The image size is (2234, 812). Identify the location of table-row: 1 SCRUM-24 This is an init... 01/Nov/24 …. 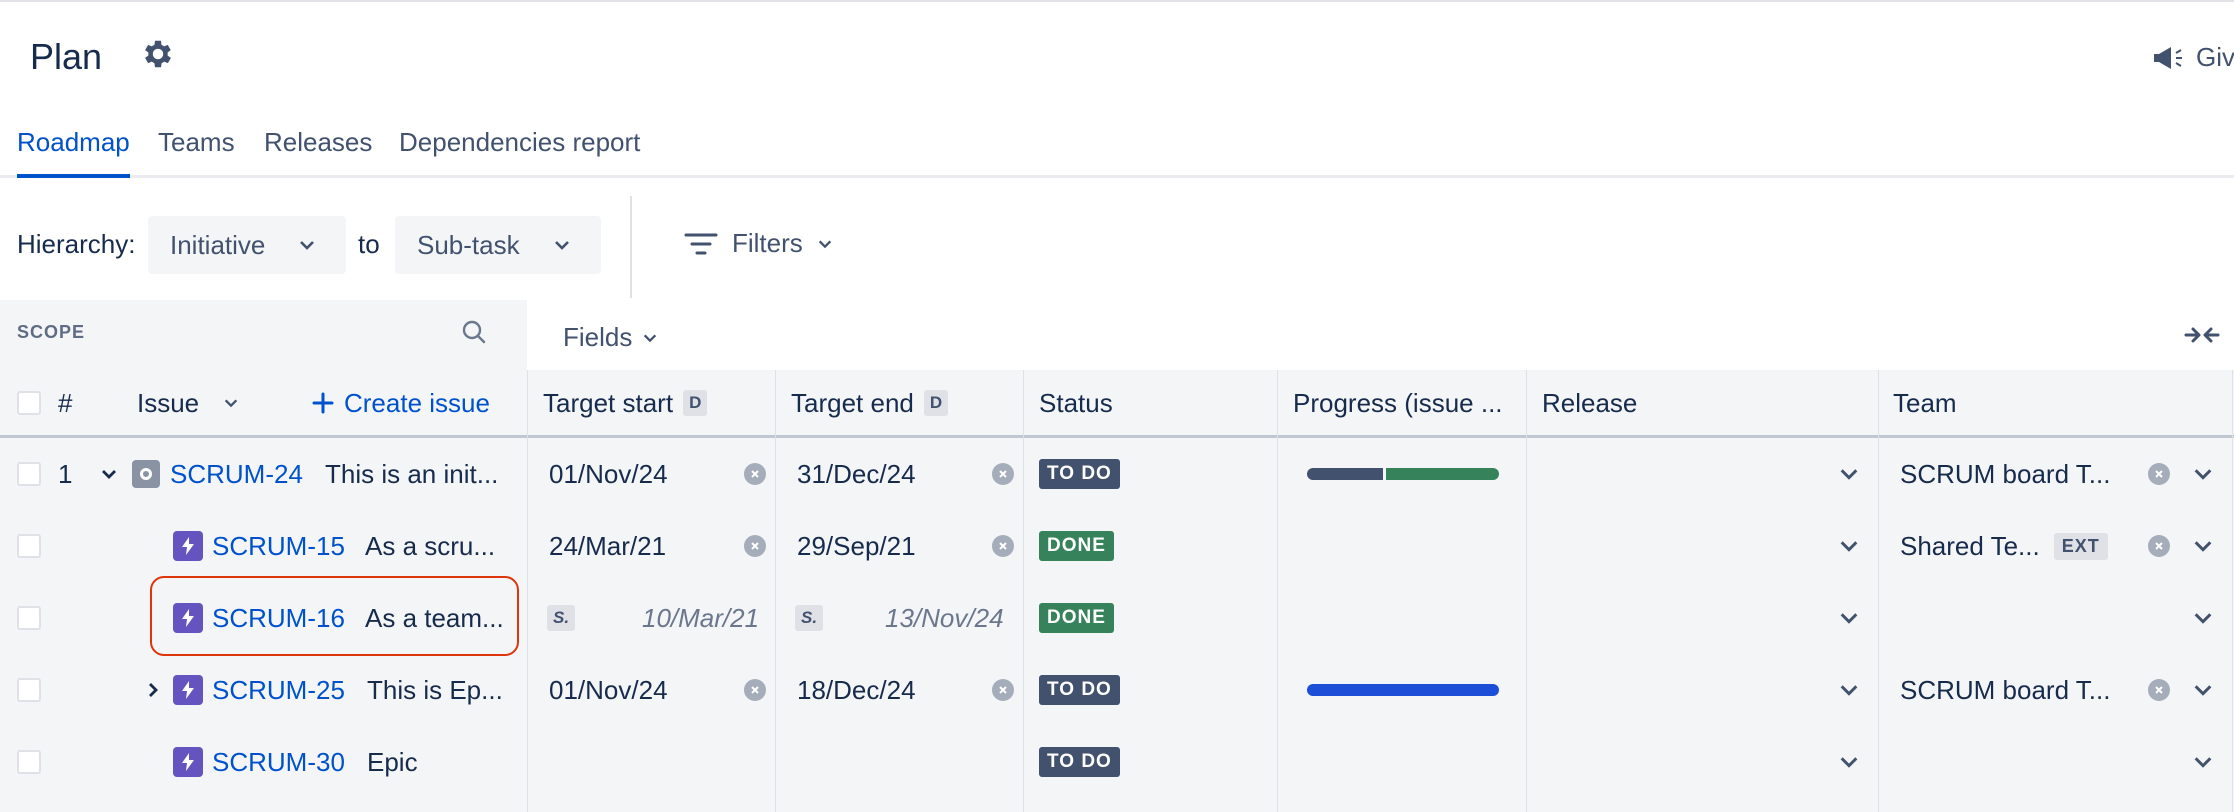
(1117, 474).